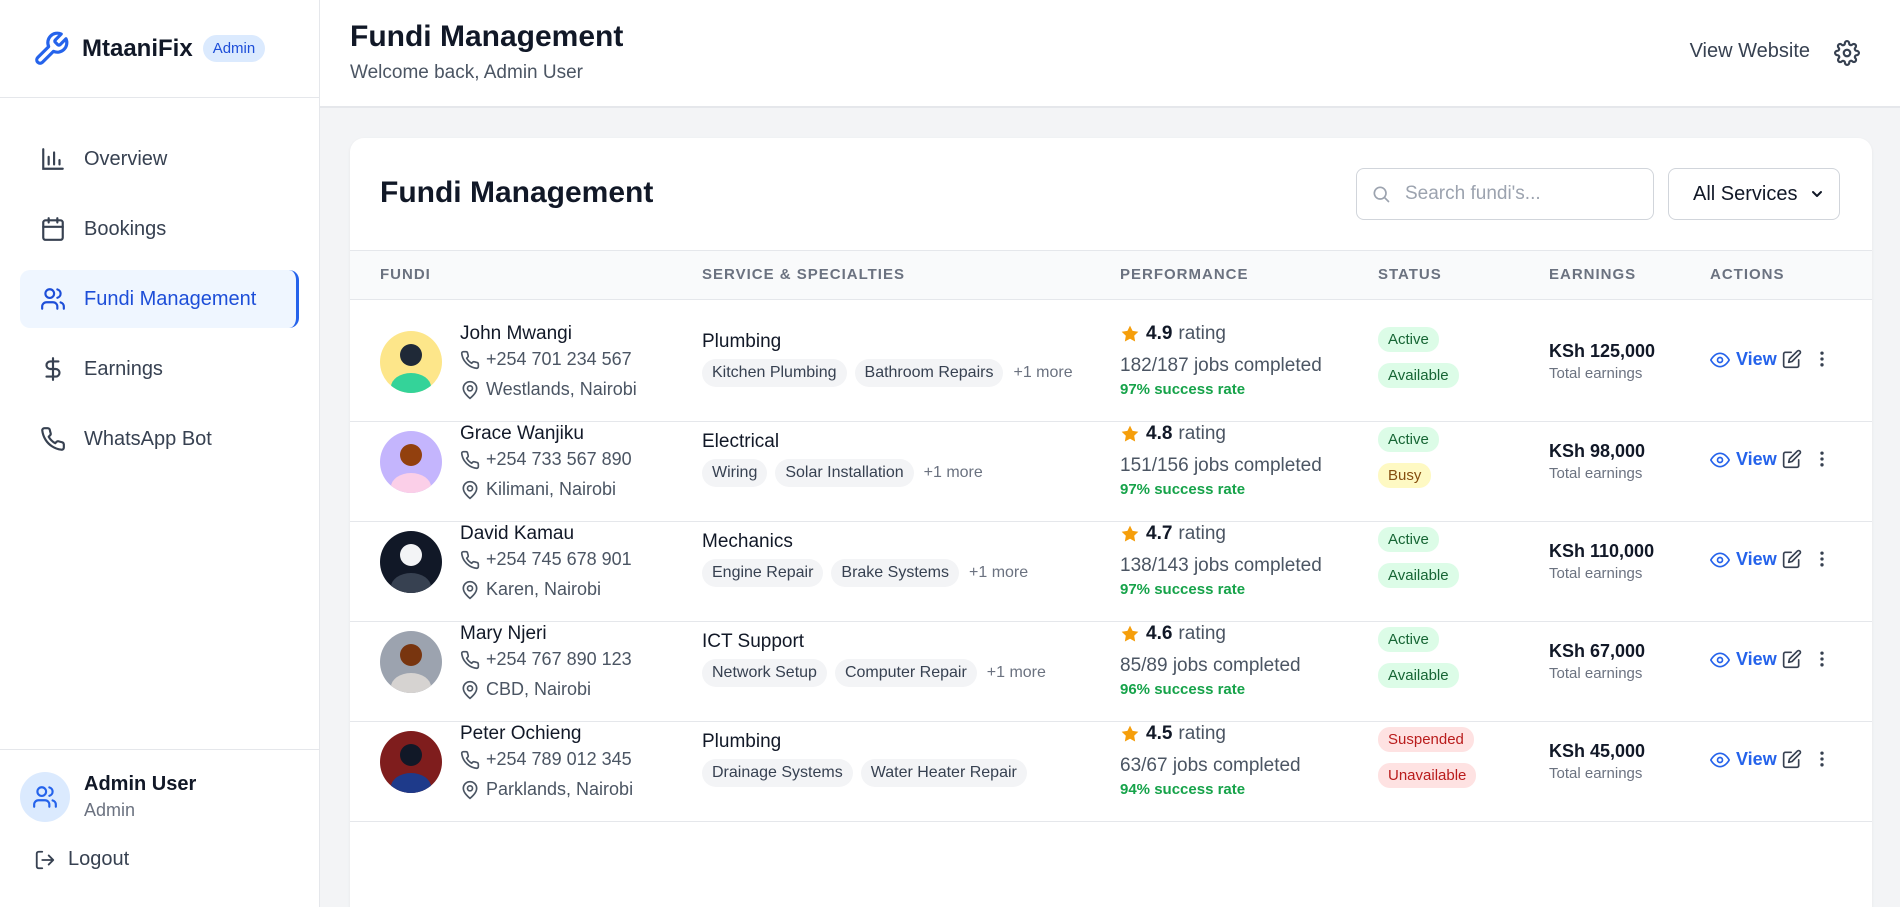  Describe the element at coordinates (1381, 194) in the screenshot. I see `search-icon` at that location.